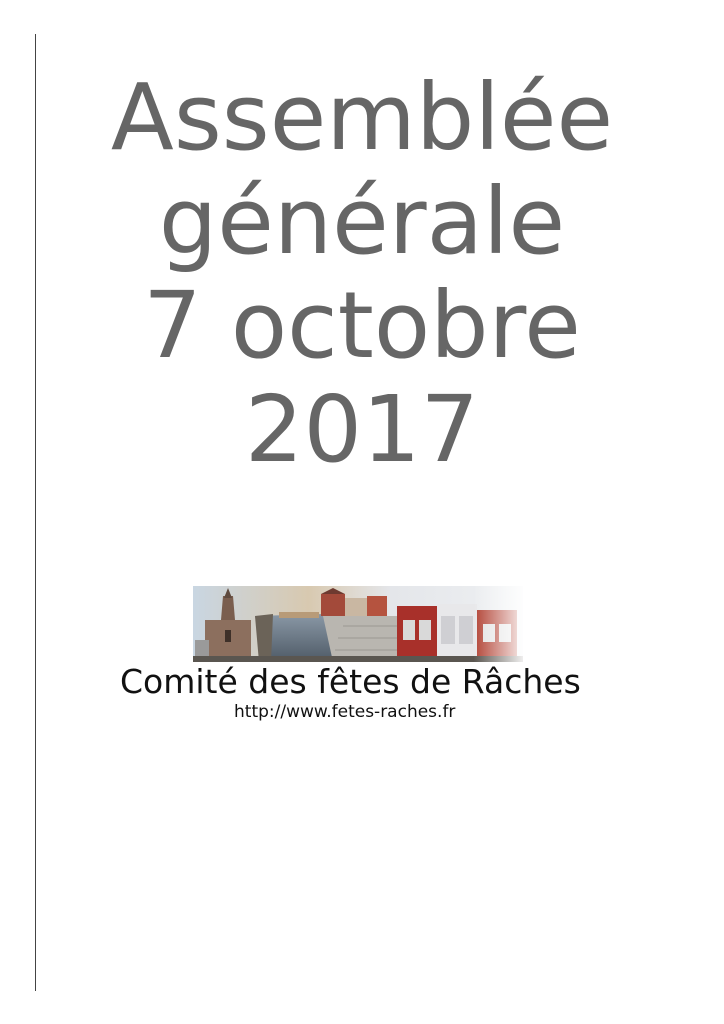 The height and width of the screenshot is (1024, 724). Describe the element at coordinates (345, 712) in the screenshot. I see `organization-url: http://www.fetes-raches.fr` at that location.